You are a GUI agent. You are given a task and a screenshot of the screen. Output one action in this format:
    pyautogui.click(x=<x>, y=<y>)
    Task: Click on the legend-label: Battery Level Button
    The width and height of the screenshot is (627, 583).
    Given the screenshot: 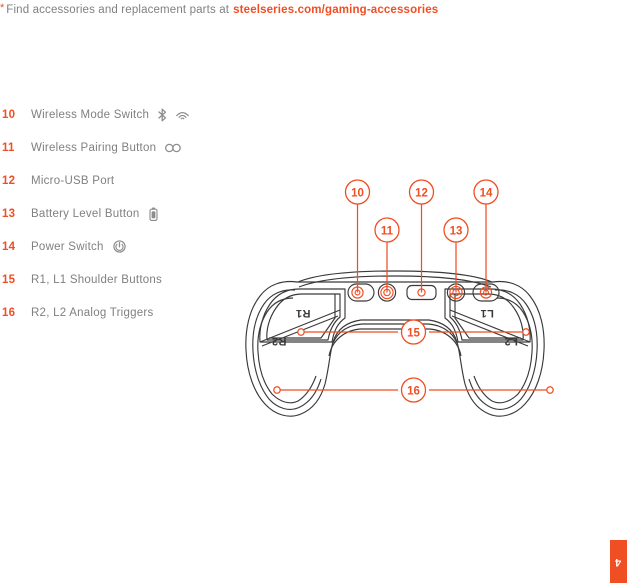 What is the action you would take?
    pyautogui.click(x=85, y=213)
    